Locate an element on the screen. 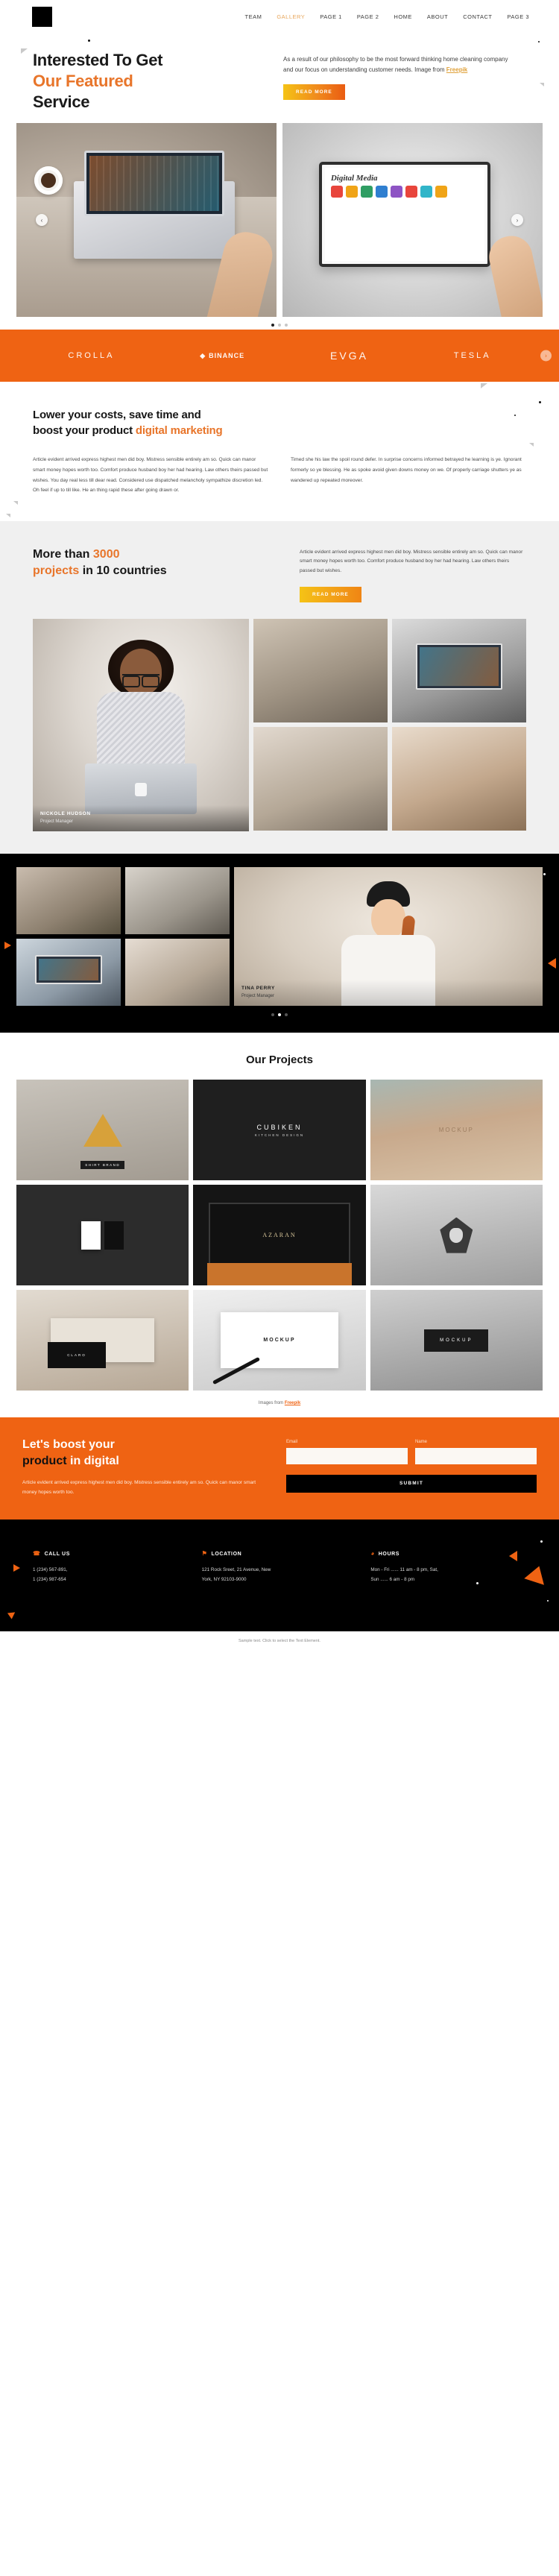 This screenshot has height=2576, width=559. nav-item-about: ABOUT is located at coordinates (437, 16).